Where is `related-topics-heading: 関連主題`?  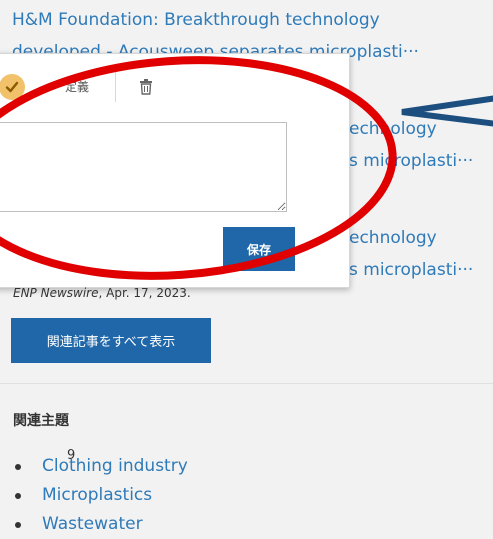 related-topics-heading: 関連主題 is located at coordinates (41, 421).